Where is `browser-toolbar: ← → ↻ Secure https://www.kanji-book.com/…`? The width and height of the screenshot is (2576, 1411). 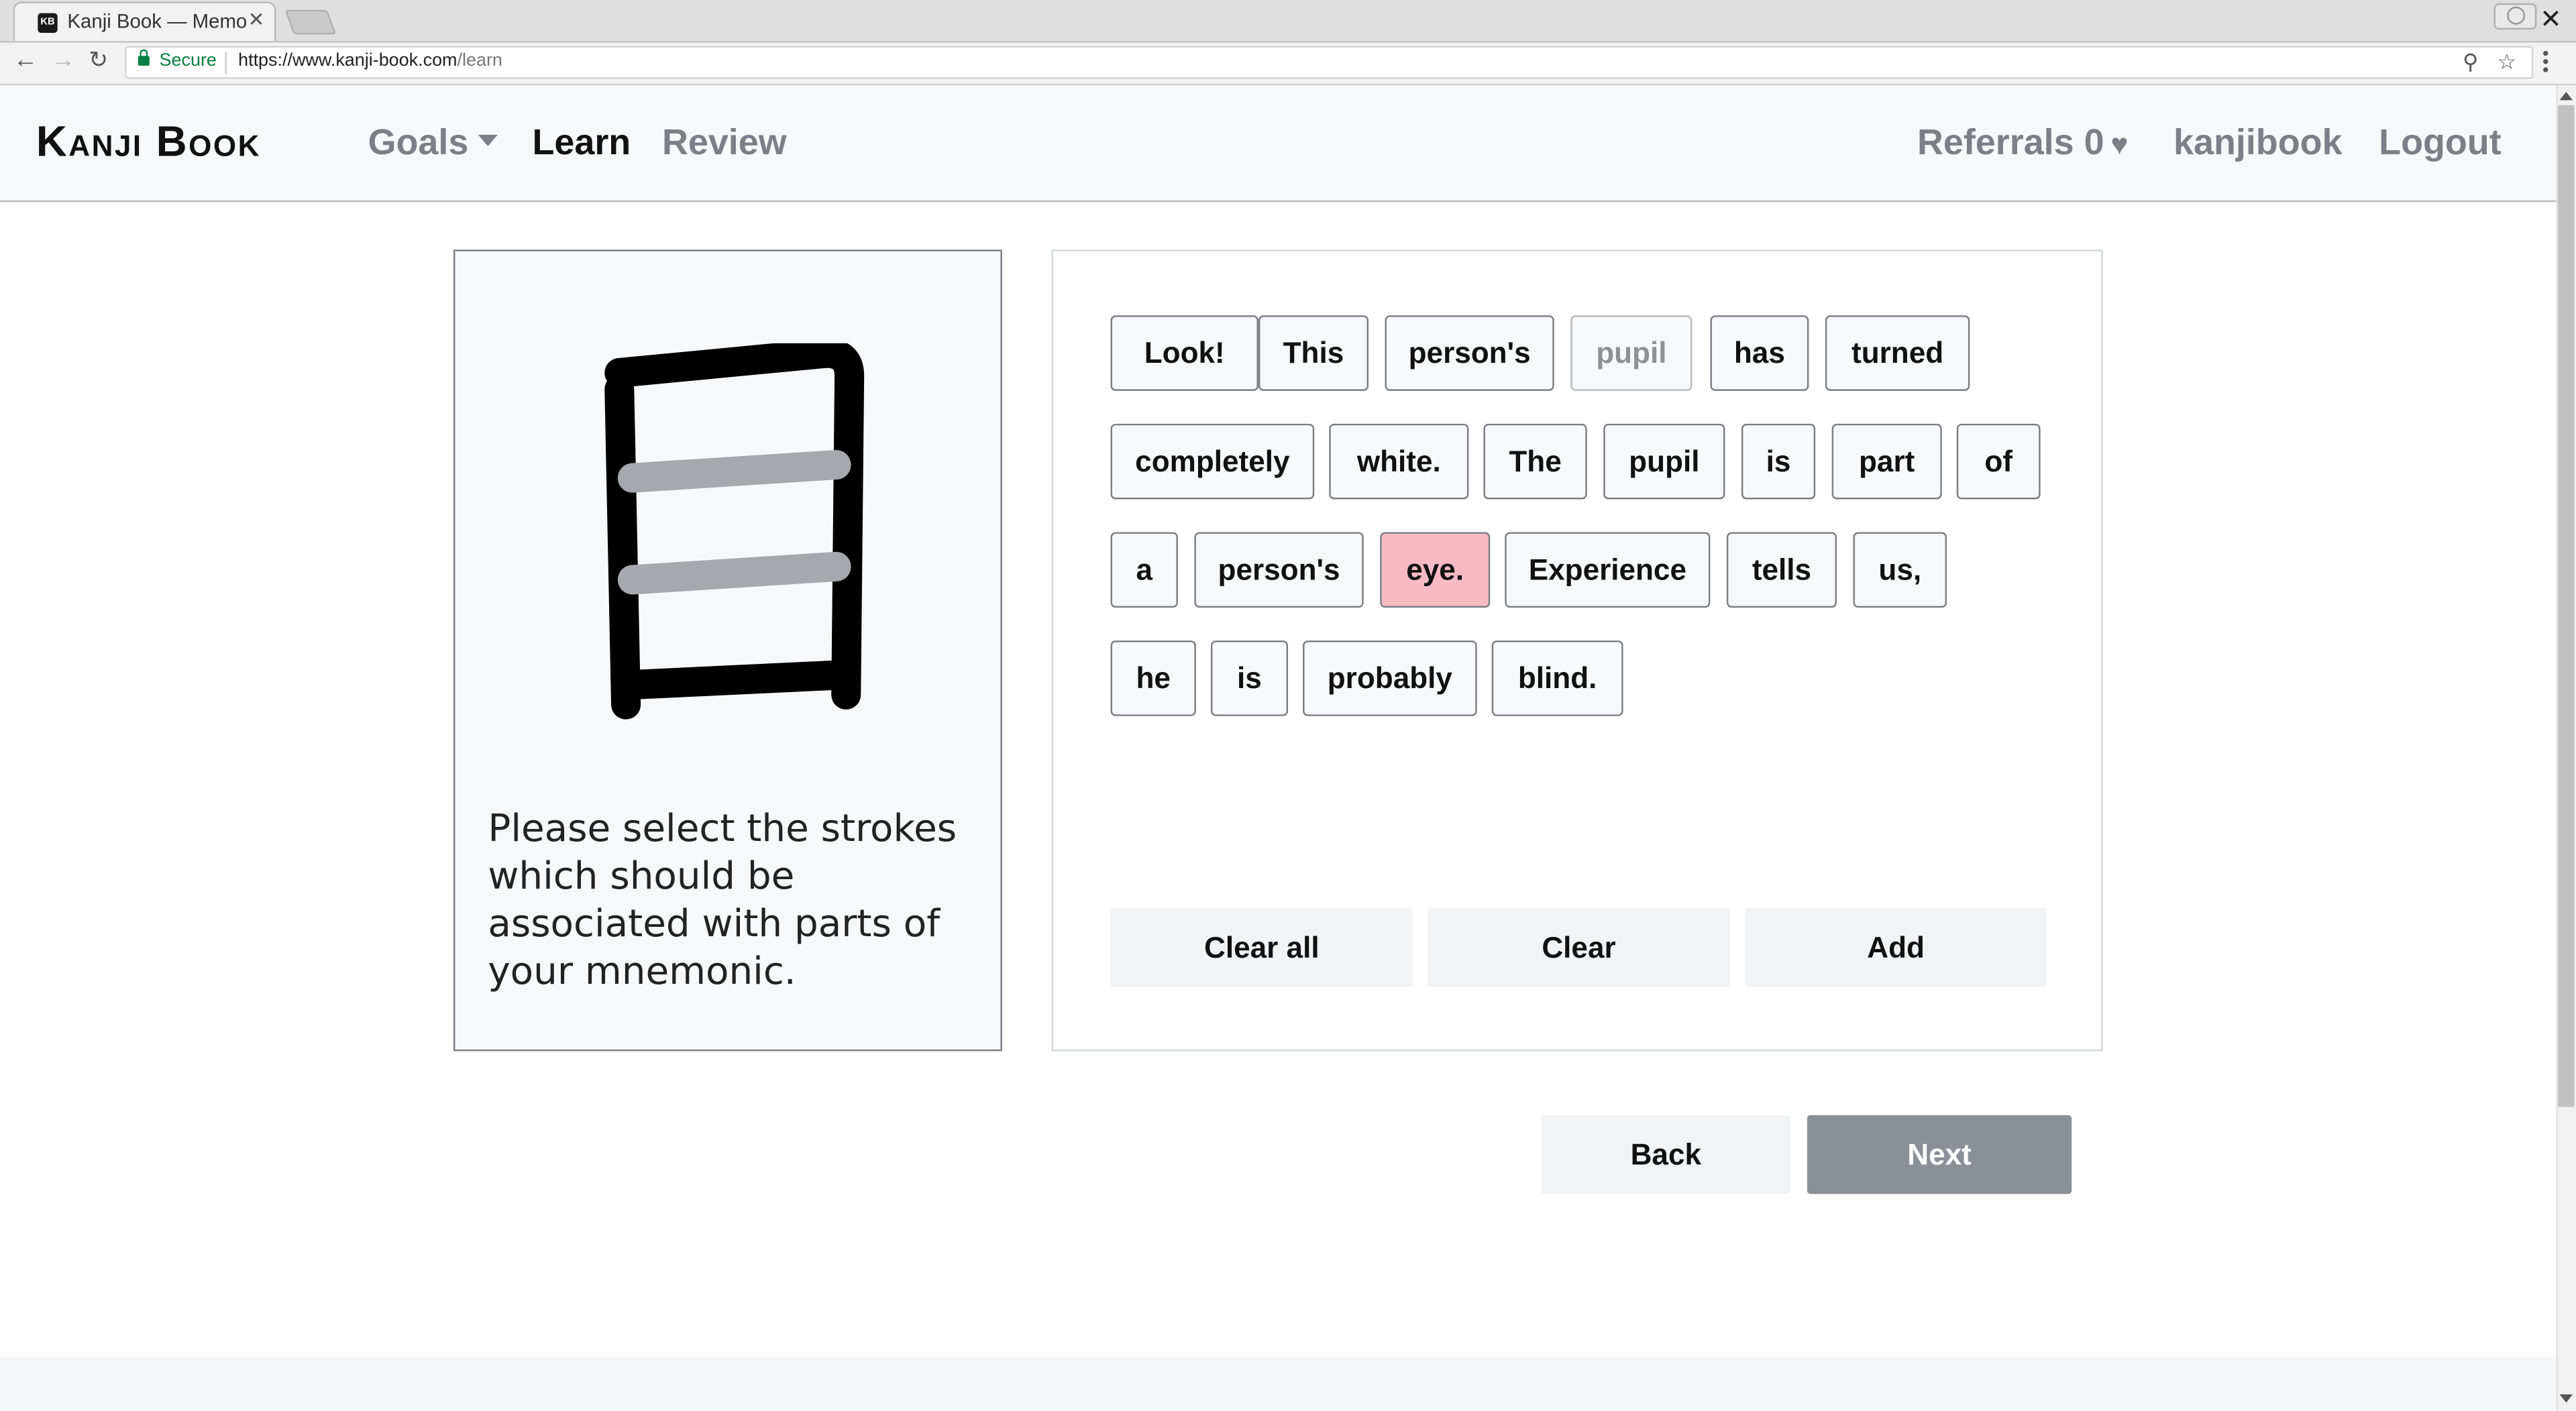 browser-toolbar: ← → ↻ Secure https://www.kanji-book.com/… is located at coordinates (1288, 64).